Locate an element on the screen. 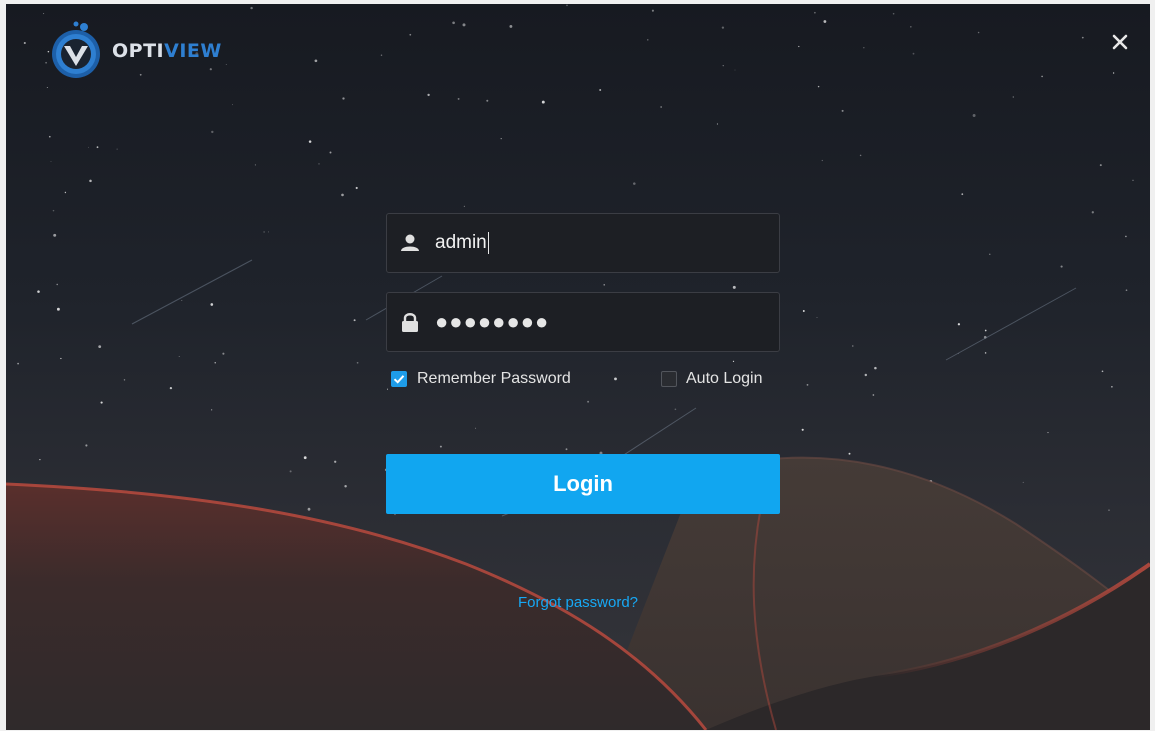 This screenshot has height=731, width=1155. auto-login-checkbox is located at coordinates (669, 379).